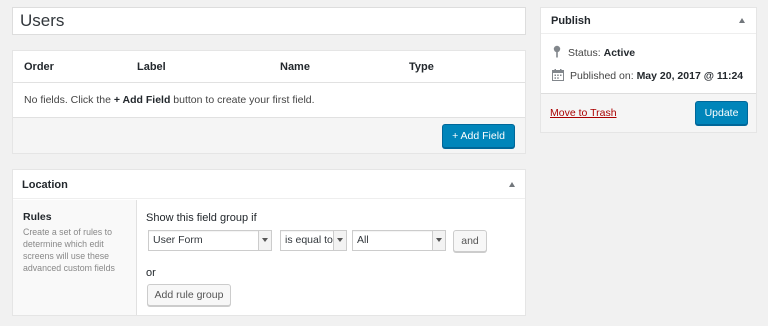  Describe the element at coordinates (571, 21) in the screenshot. I see `publish-title: Publish` at that location.